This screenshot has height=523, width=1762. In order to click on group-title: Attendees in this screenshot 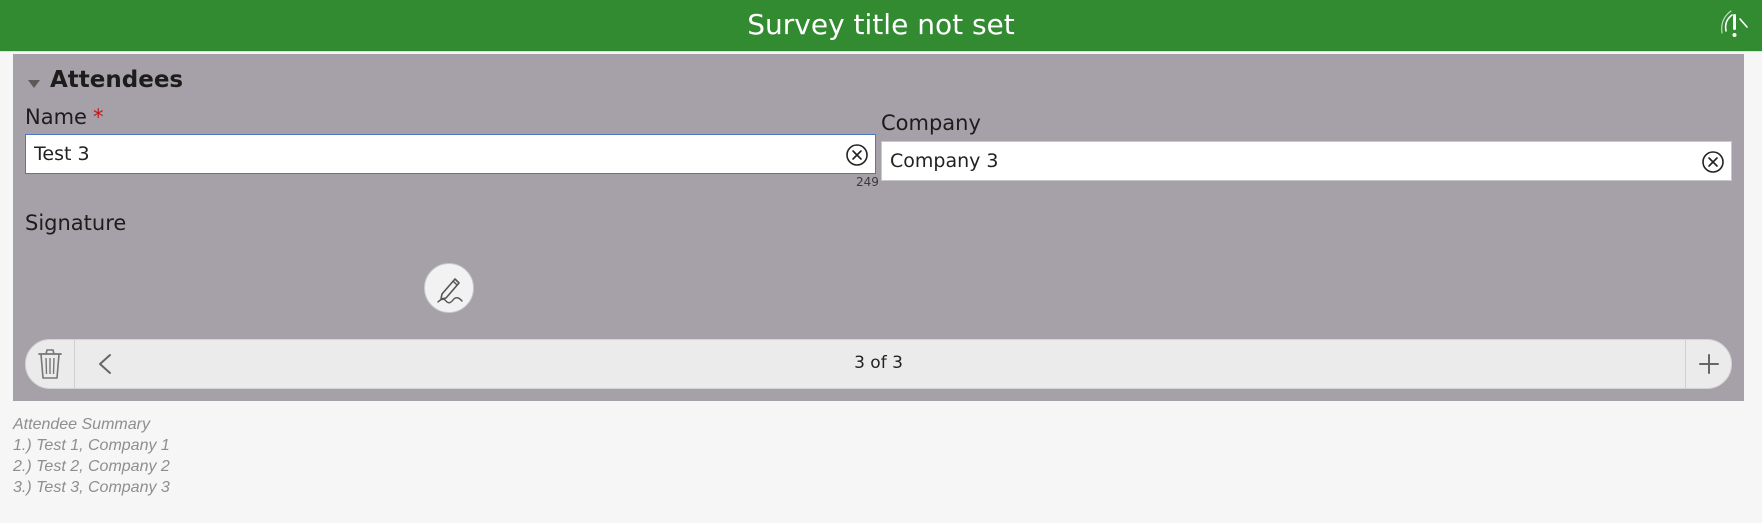, I will do `click(116, 80)`.